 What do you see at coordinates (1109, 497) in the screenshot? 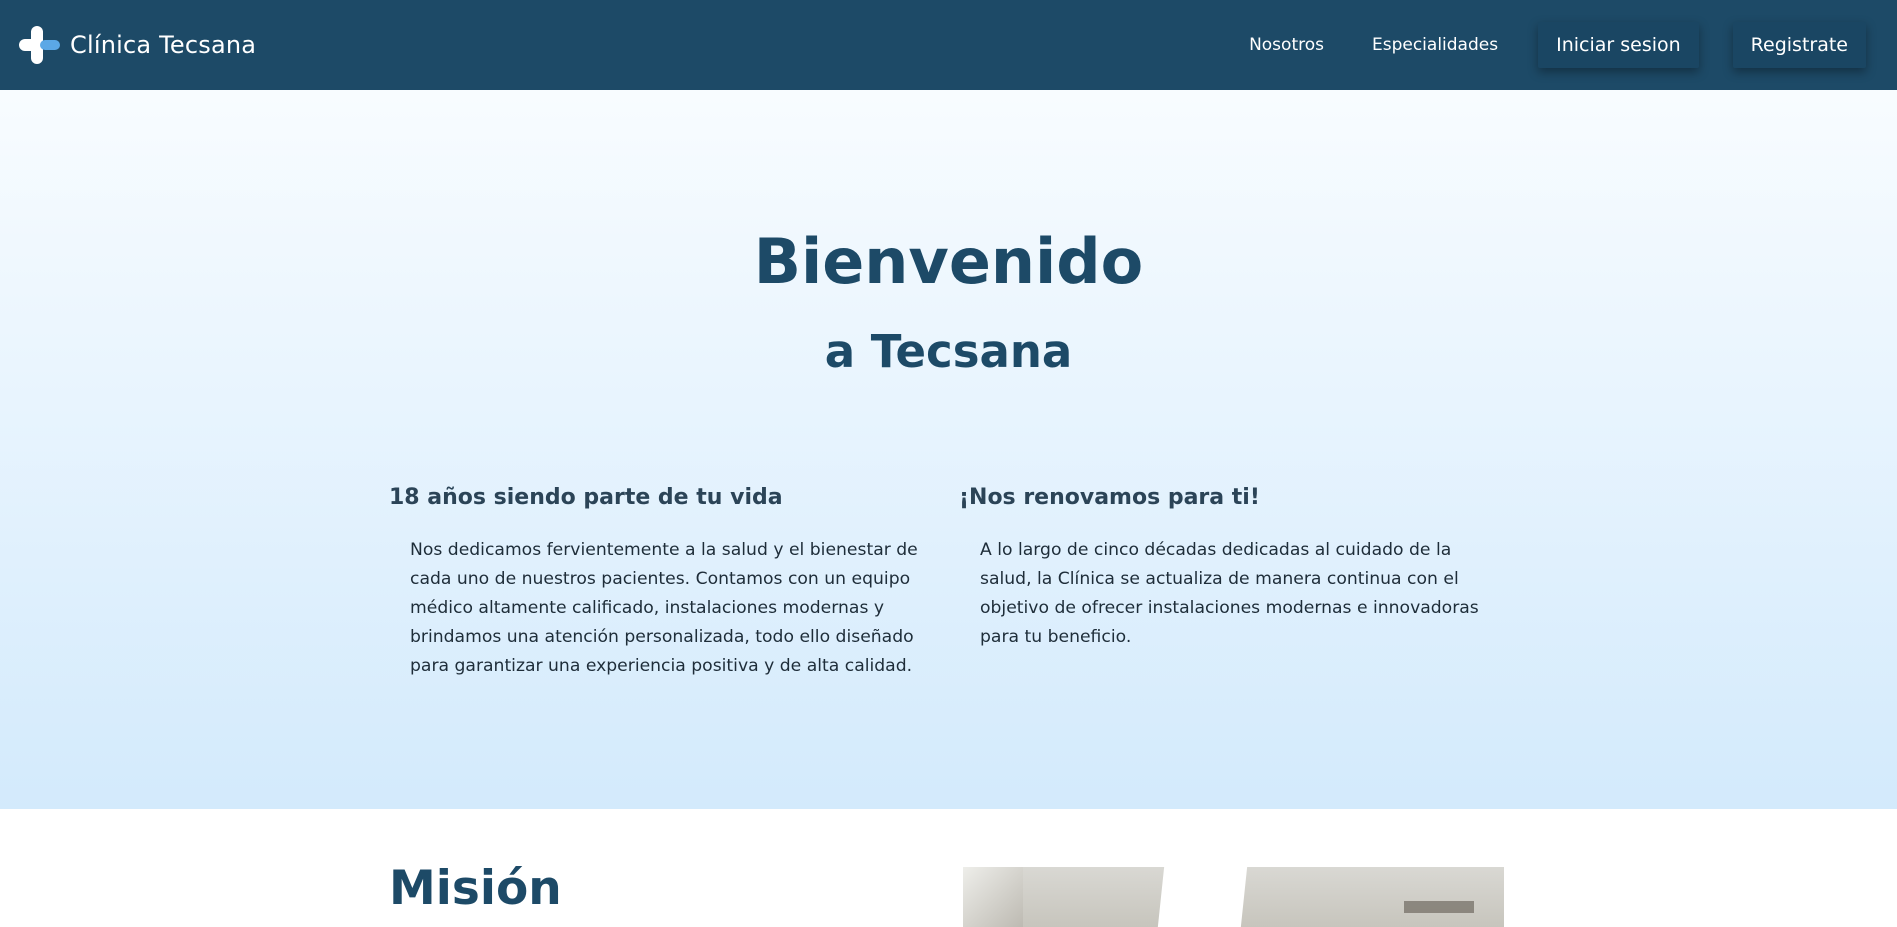
I see `column-heading: ¡Nos renovamos para ti!` at bounding box center [1109, 497].